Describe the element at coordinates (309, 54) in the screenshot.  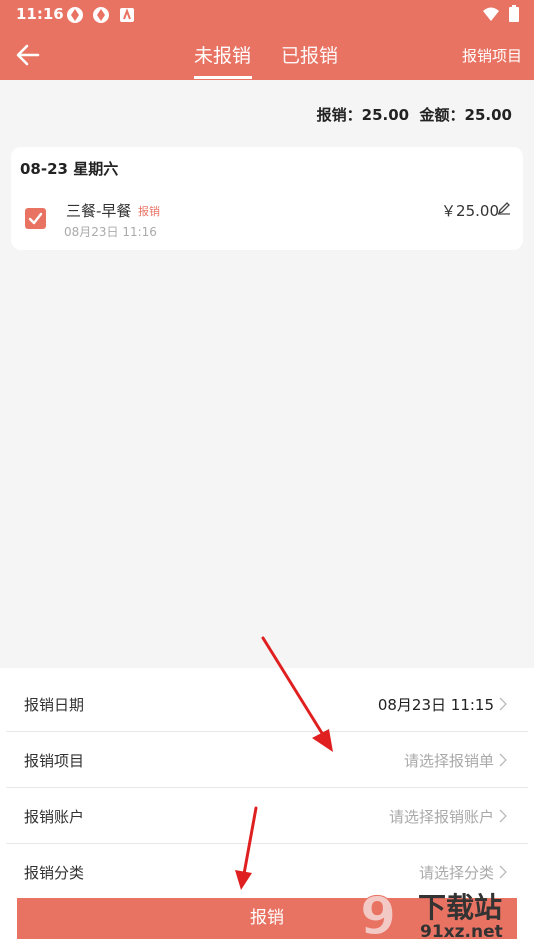
I see `tab-reimbursed: 已报销` at that location.